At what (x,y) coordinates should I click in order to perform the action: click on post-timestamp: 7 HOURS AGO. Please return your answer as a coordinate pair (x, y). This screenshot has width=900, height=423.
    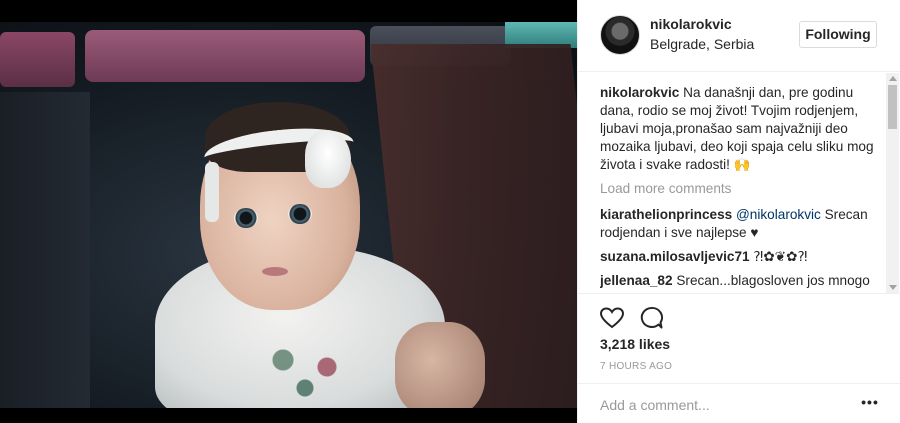
    Looking at the image, I should click on (636, 366).